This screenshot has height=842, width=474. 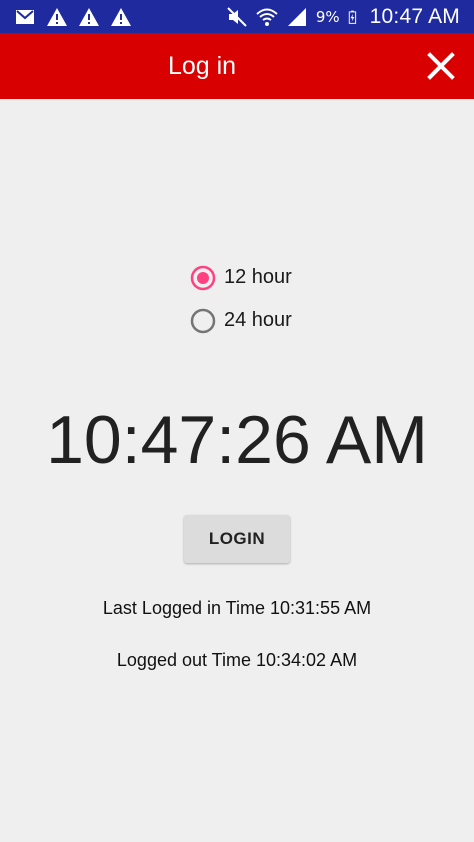 What do you see at coordinates (237, 539) in the screenshot?
I see `login-button: LOGIN` at bounding box center [237, 539].